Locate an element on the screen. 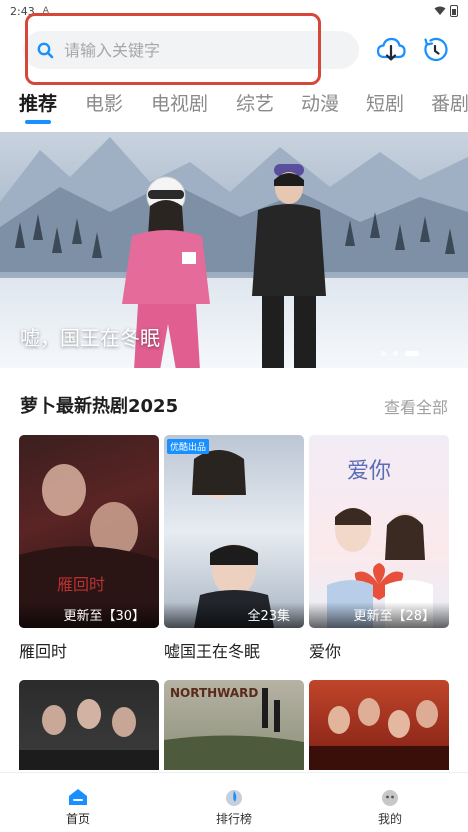 The height and width of the screenshot is (832, 468). status-icons is located at coordinates (446, 11).